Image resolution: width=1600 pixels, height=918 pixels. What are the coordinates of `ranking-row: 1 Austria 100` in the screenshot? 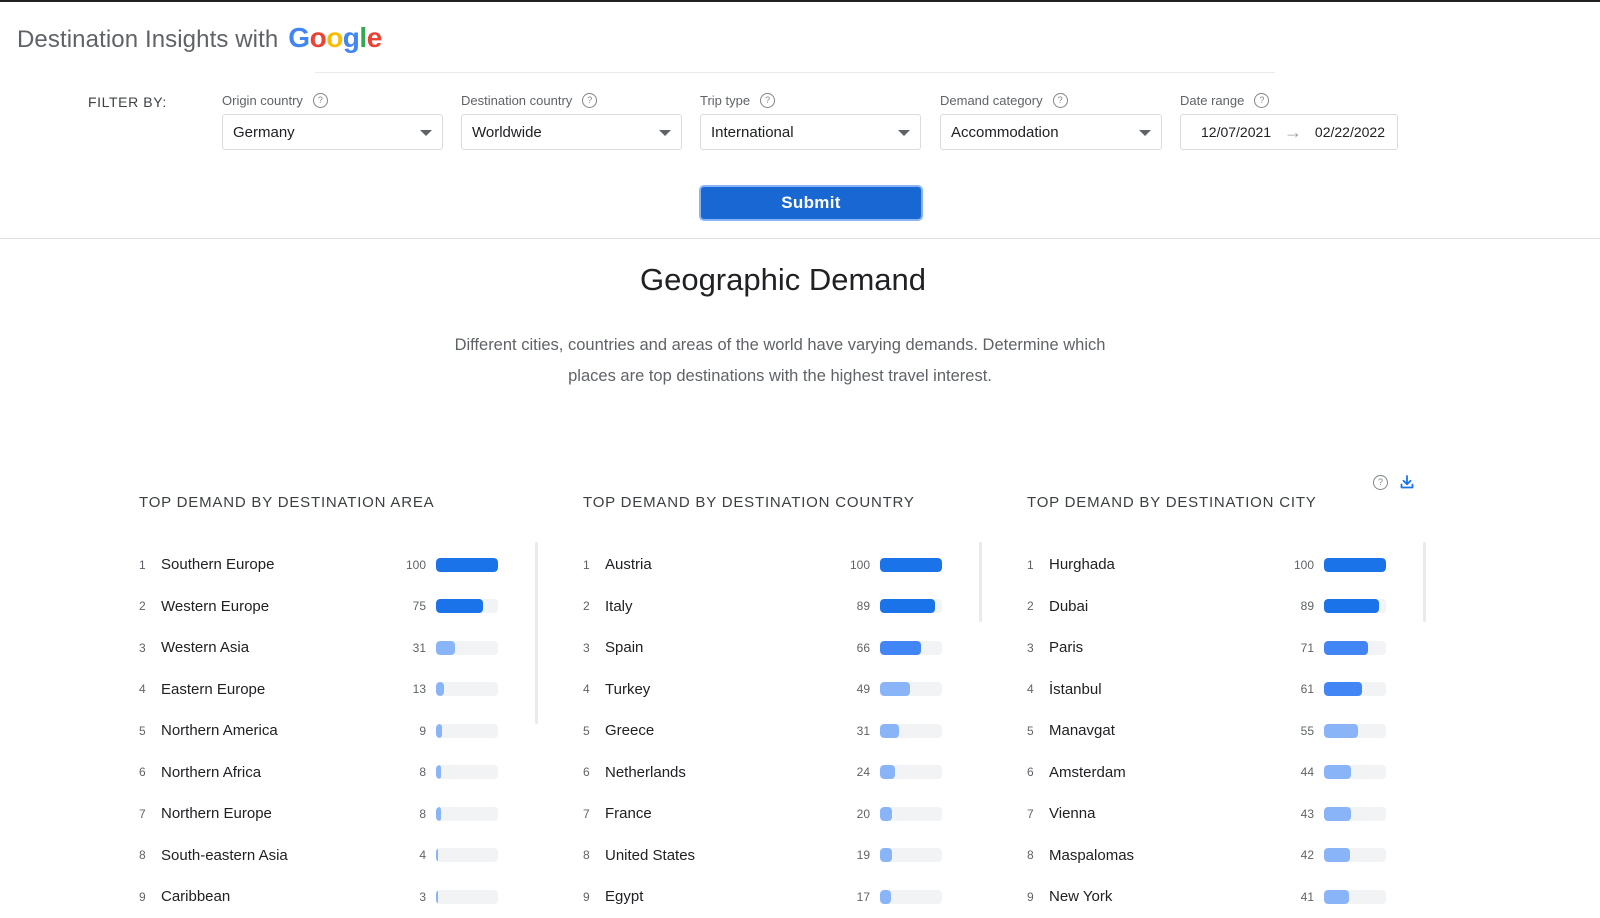 It's located at (783, 565).